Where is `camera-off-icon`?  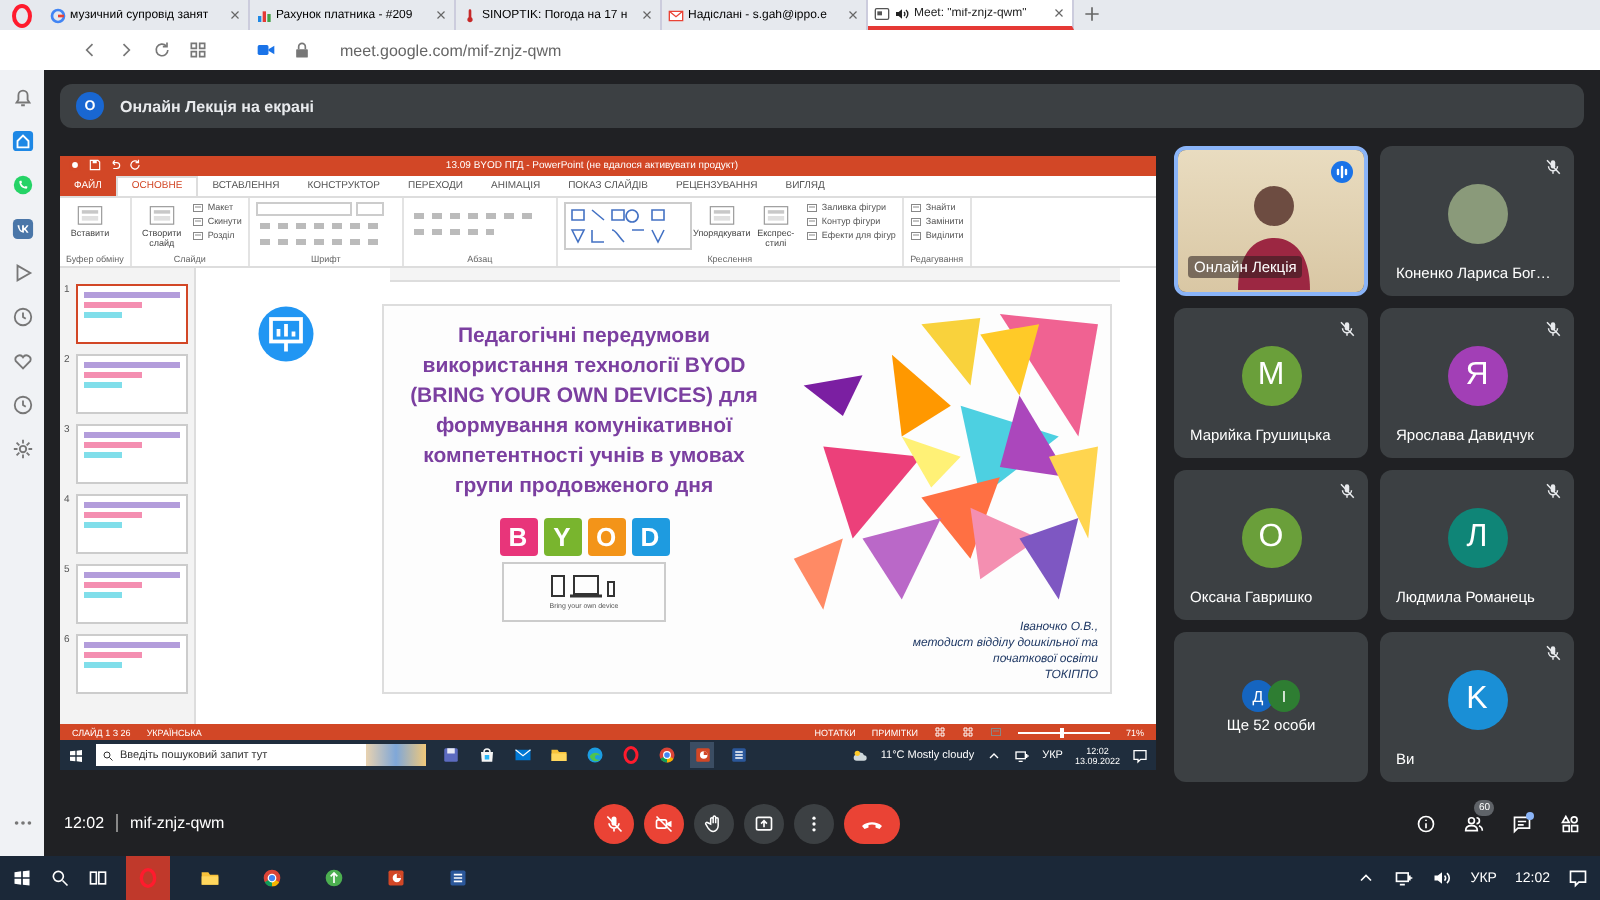 camera-off-icon is located at coordinates (664, 823).